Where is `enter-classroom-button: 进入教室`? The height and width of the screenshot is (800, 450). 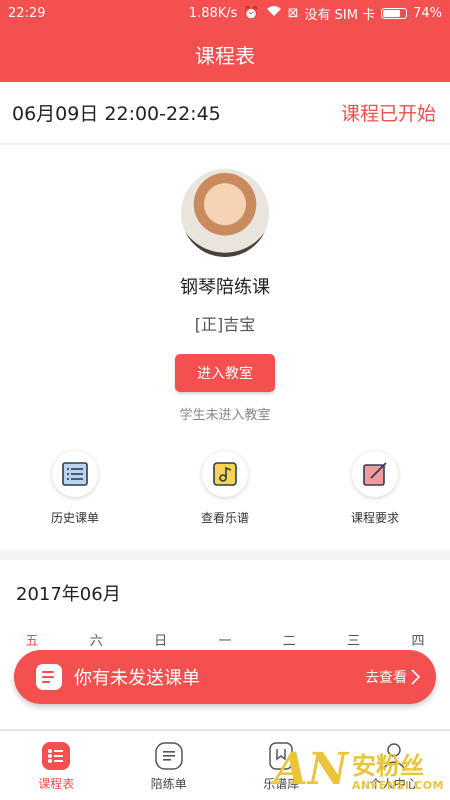 enter-classroom-button: 进入教室 is located at coordinates (225, 373).